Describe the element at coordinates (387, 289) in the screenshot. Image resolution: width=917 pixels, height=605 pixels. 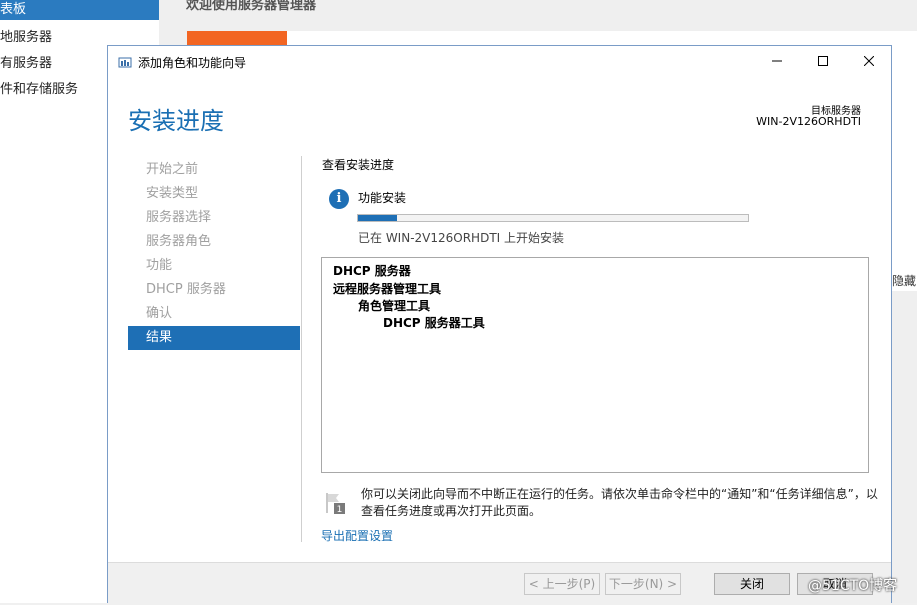
I see `result-item: 远程服务器管理工具` at that location.